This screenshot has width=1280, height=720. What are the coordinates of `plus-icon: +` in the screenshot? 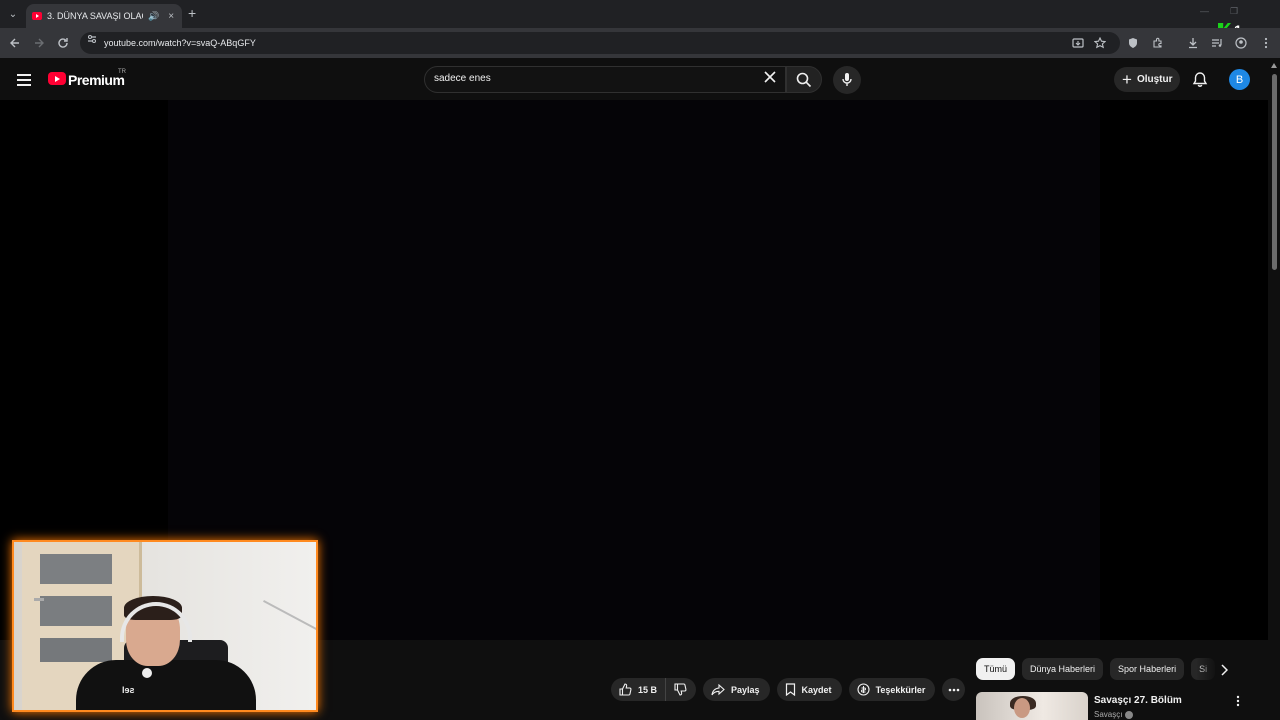 It's located at (1127, 79).